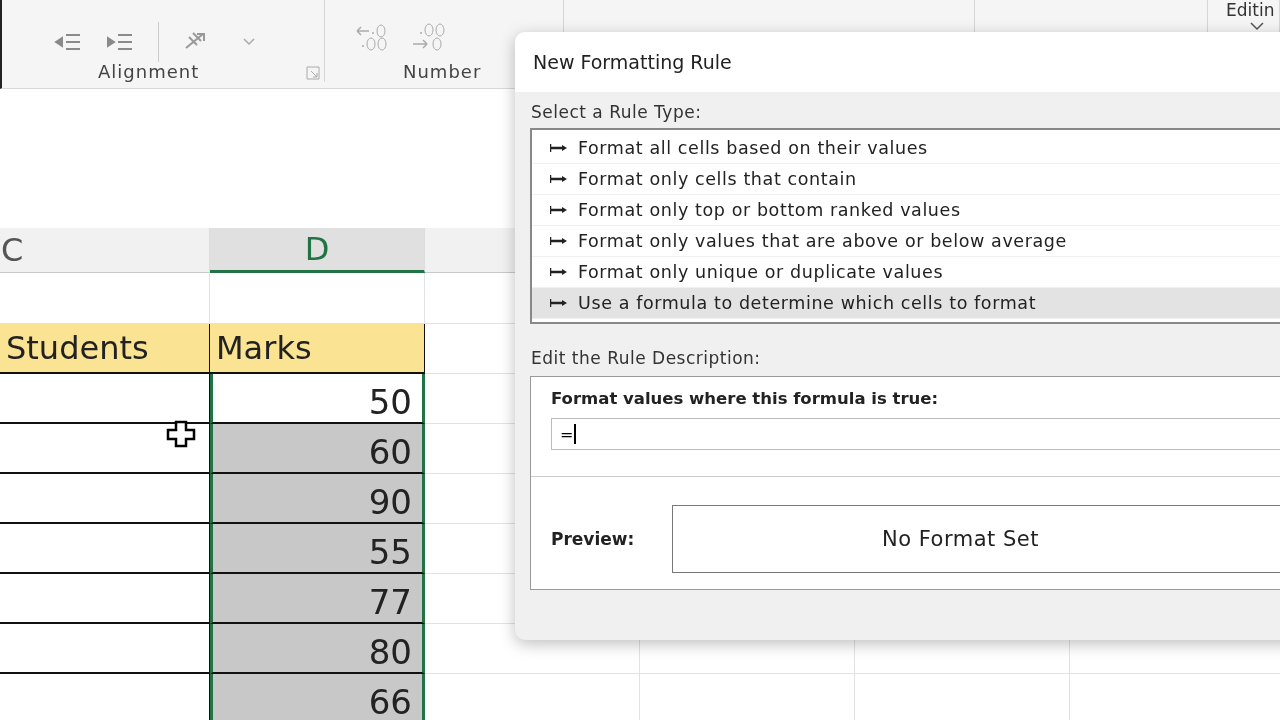  Describe the element at coordinates (906, 179) in the screenshot. I see `rule-type-item: Format only cells that contain` at that location.